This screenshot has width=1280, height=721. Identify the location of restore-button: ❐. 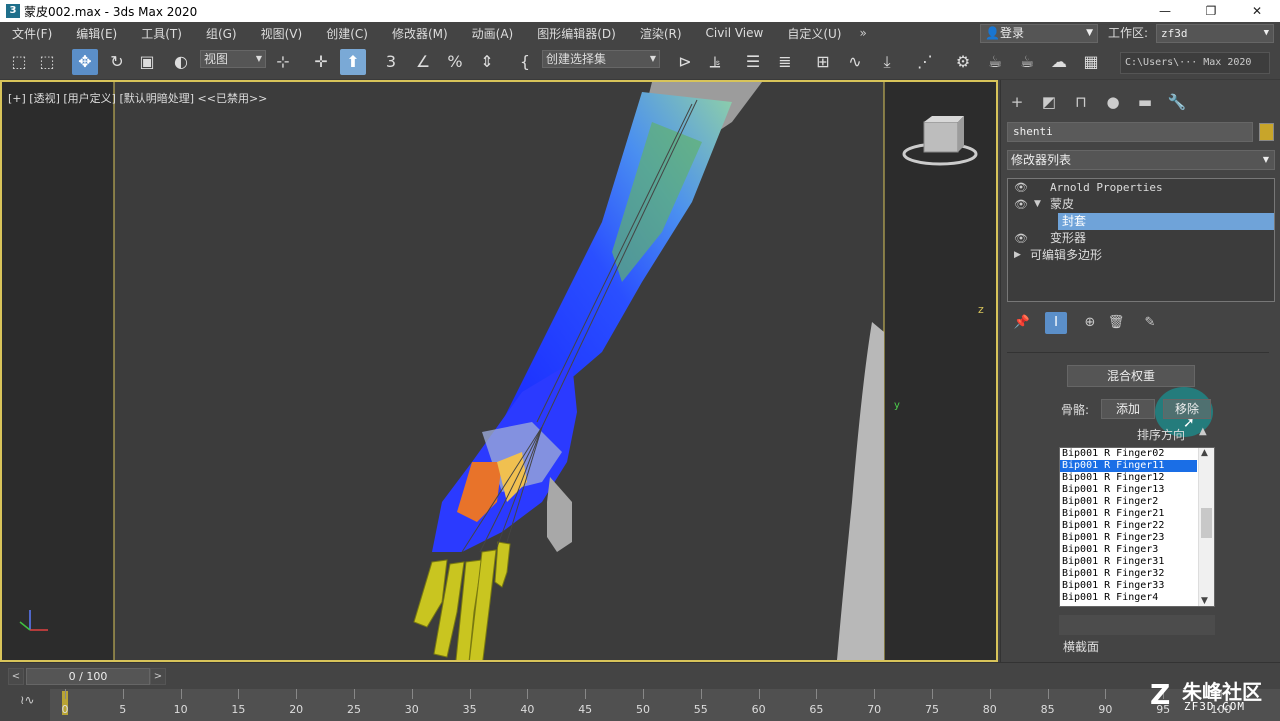
(1211, 11).